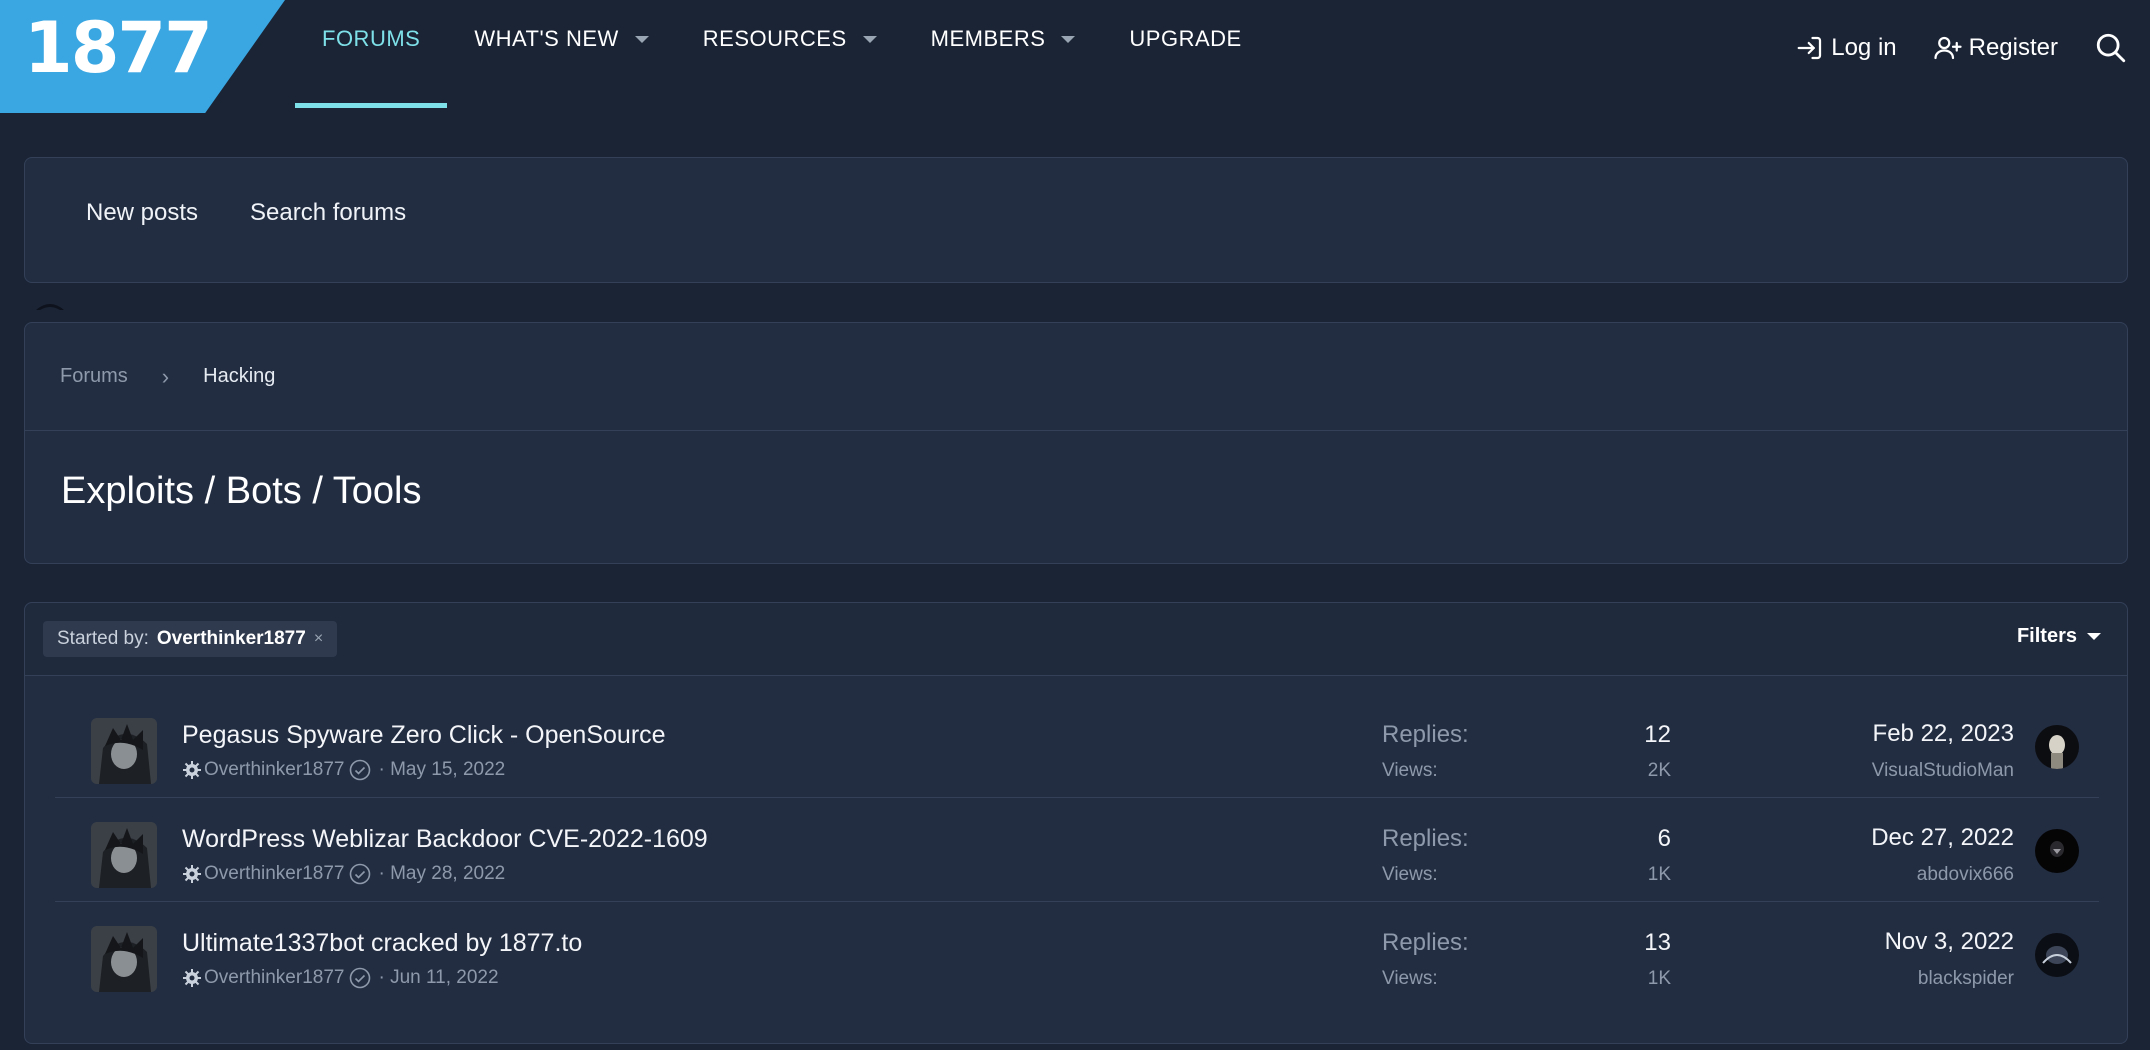 This screenshot has height=1050, width=2150. What do you see at coordinates (328, 213) in the screenshot?
I see `search-forums-link: Search forums` at bounding box center [328, 213].